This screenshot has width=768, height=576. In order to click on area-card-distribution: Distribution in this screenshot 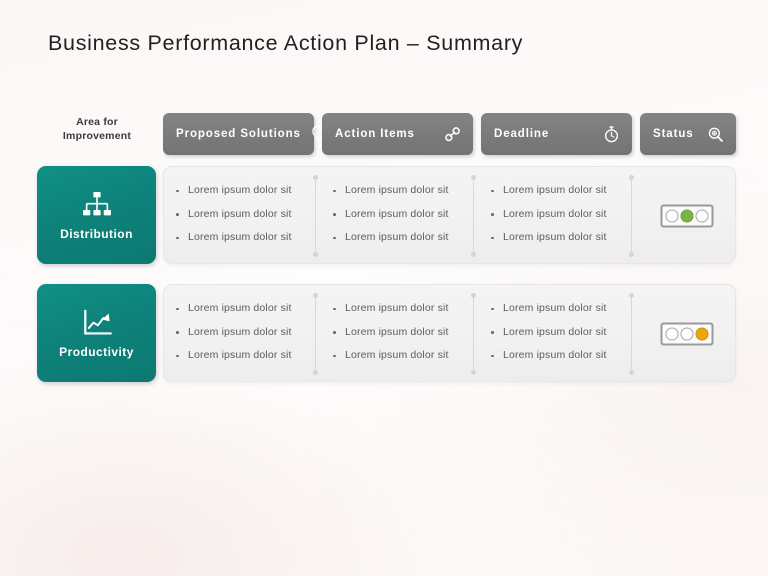, I will do `click(96, 215)`.